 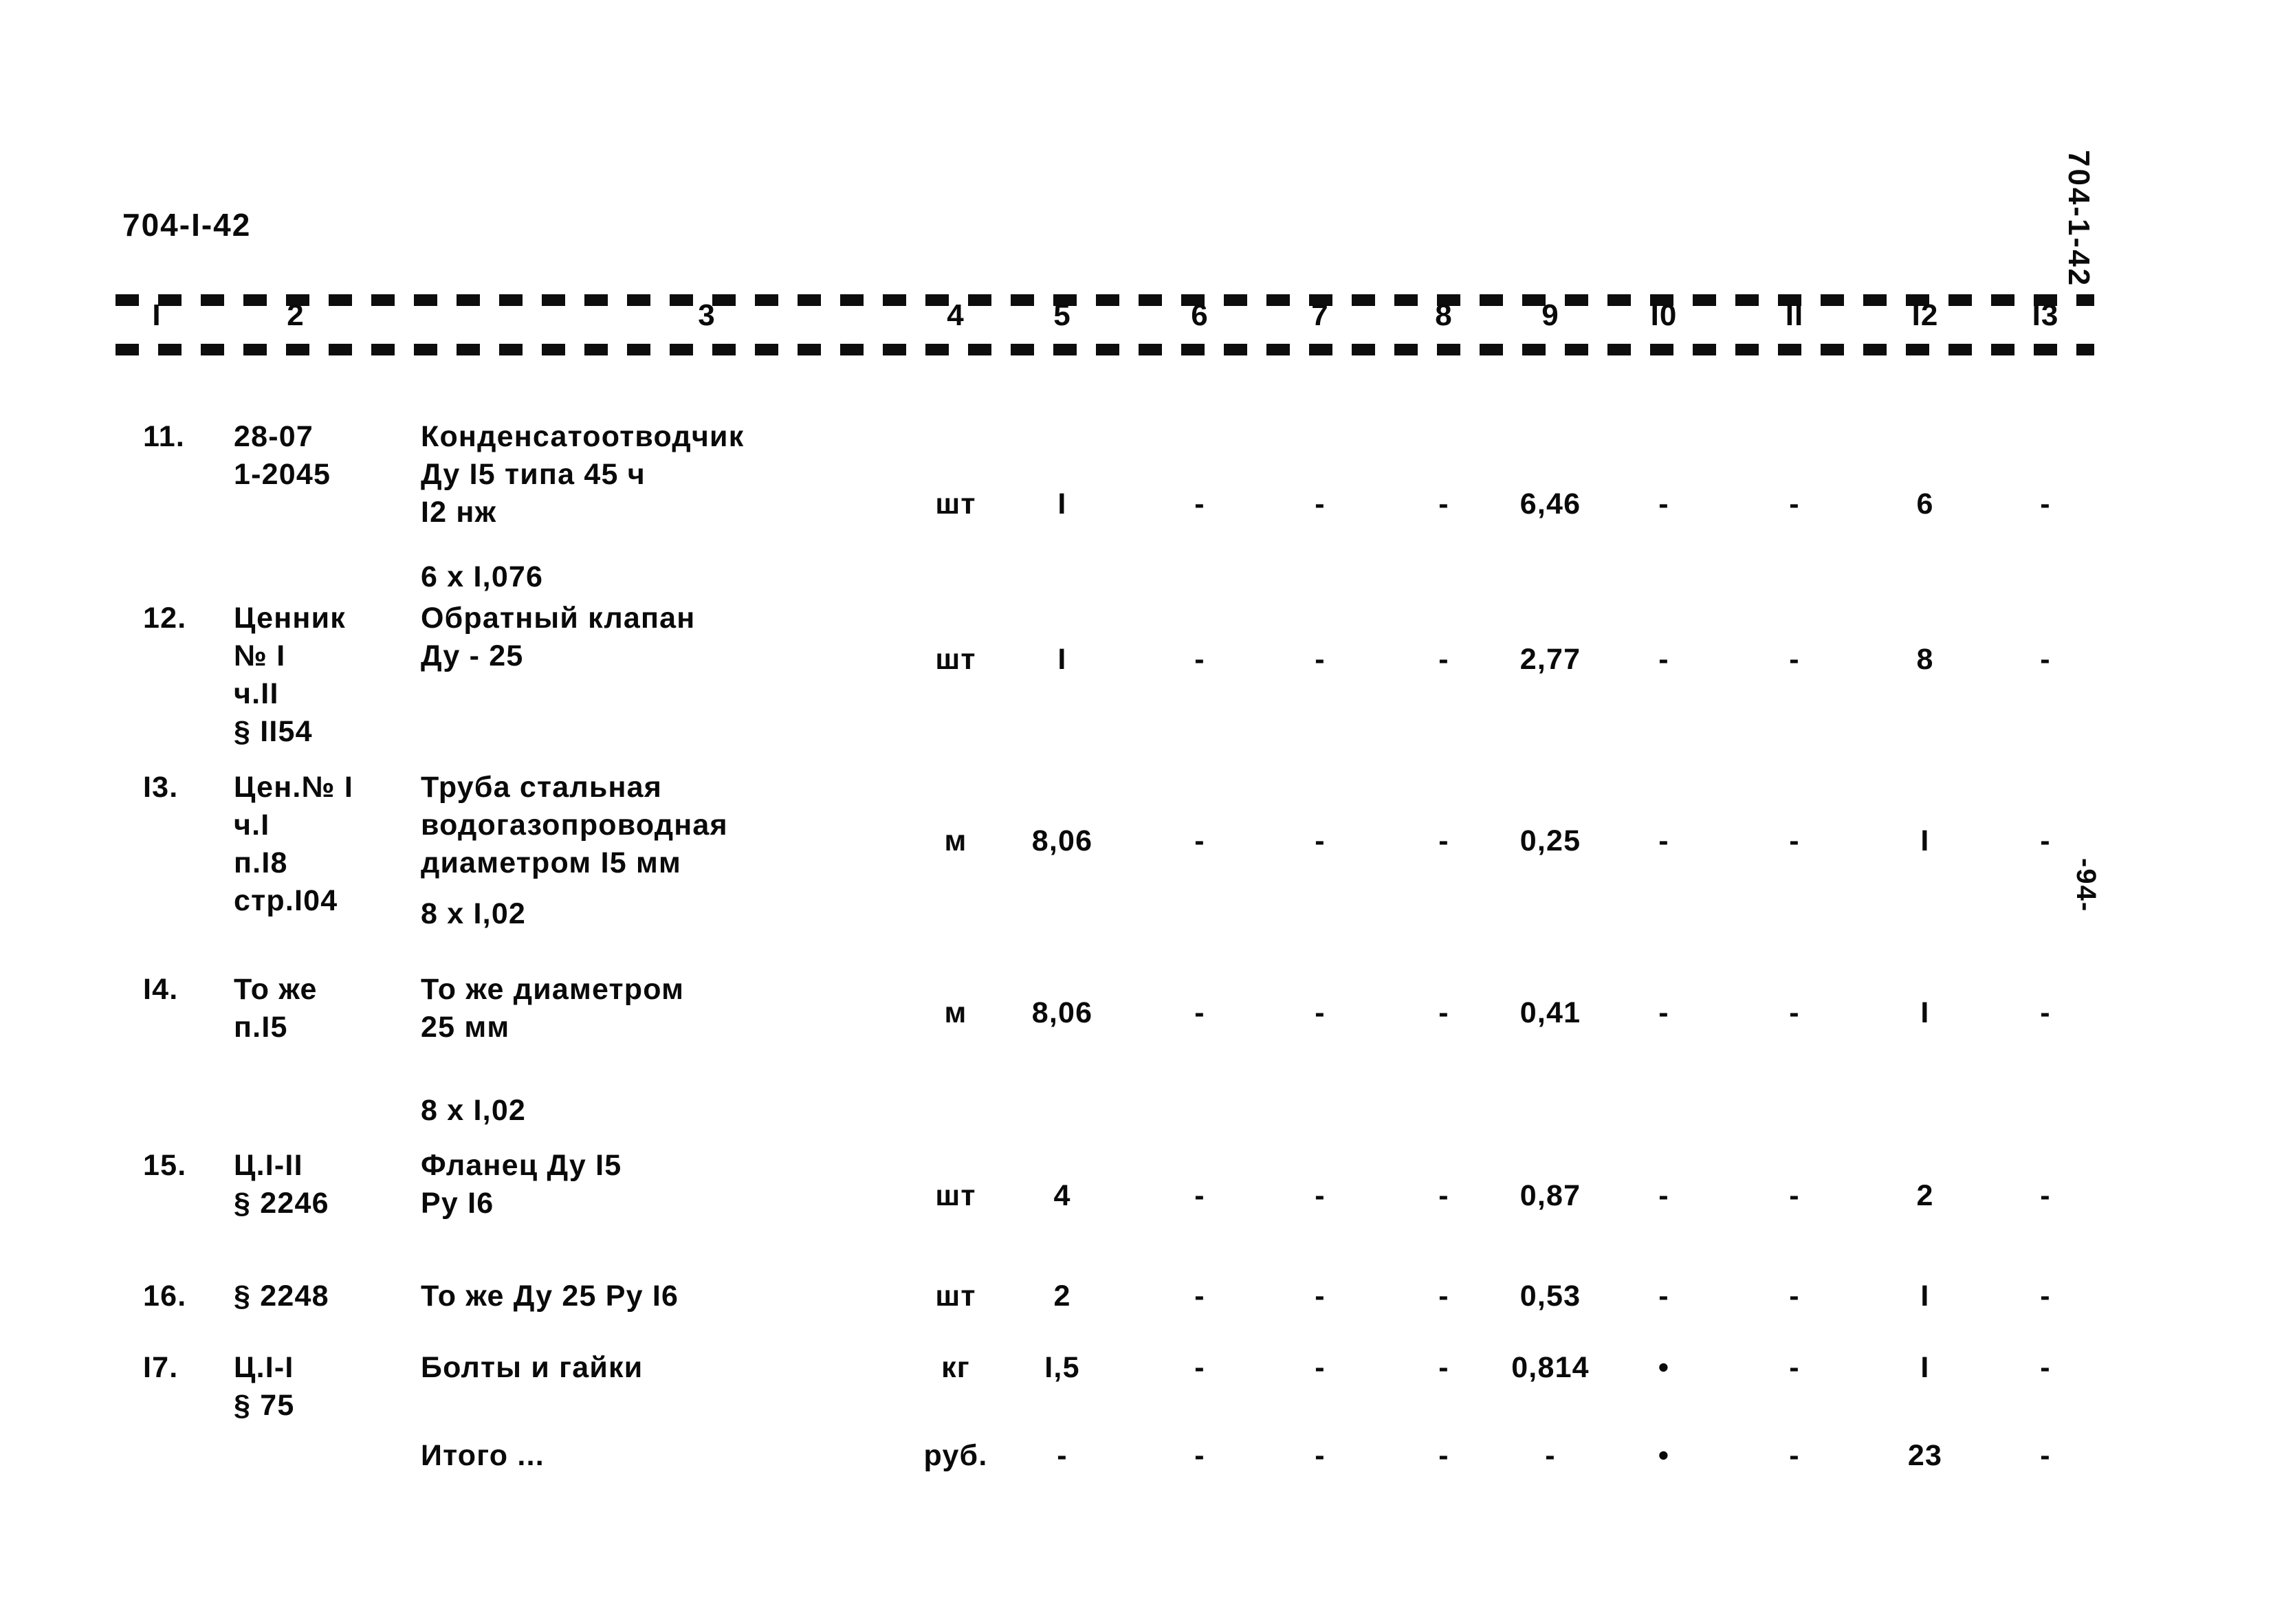 I want to click on total-value-col9: -, so click(x=1550, y=1455).